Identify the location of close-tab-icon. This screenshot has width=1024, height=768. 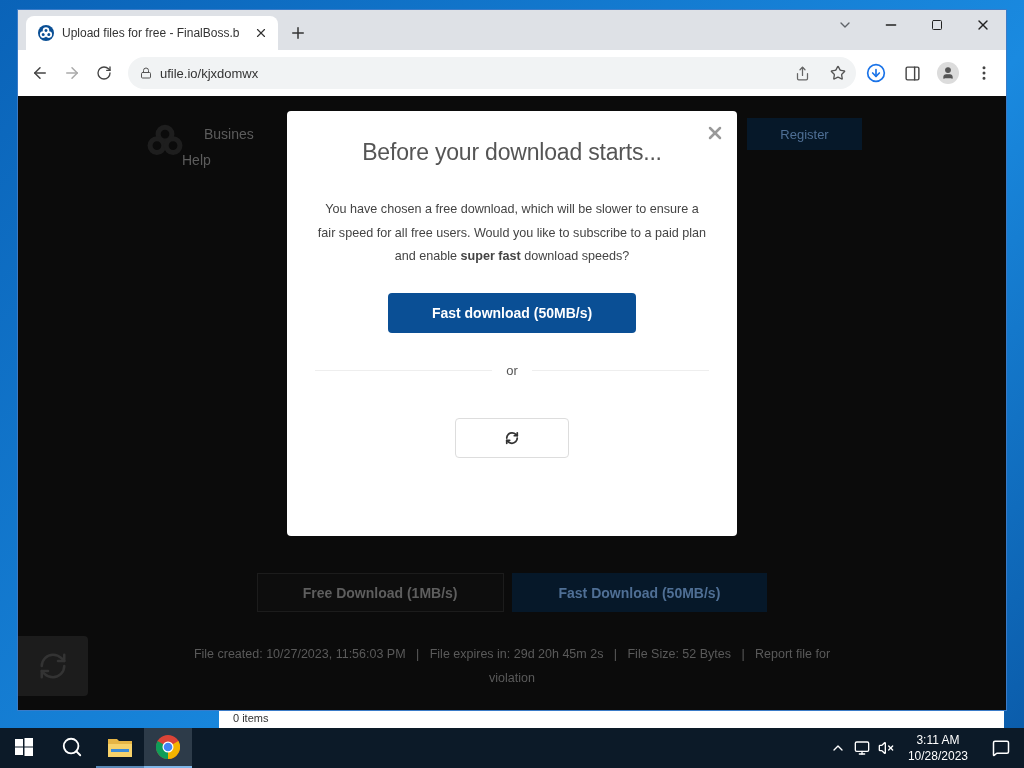
(261, 33).